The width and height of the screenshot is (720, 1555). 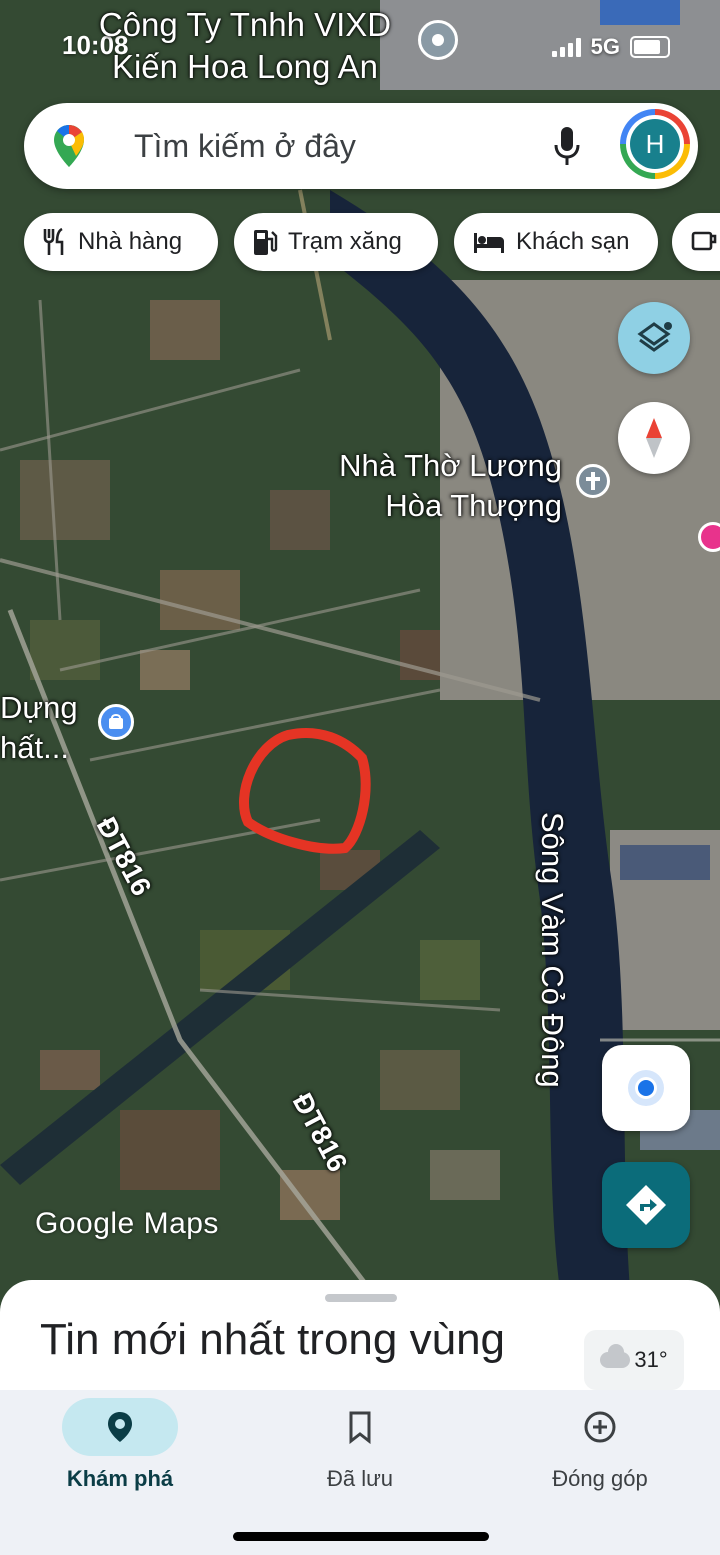 I want to click on sheet-drag-handle, so click(x=361, y=1298).